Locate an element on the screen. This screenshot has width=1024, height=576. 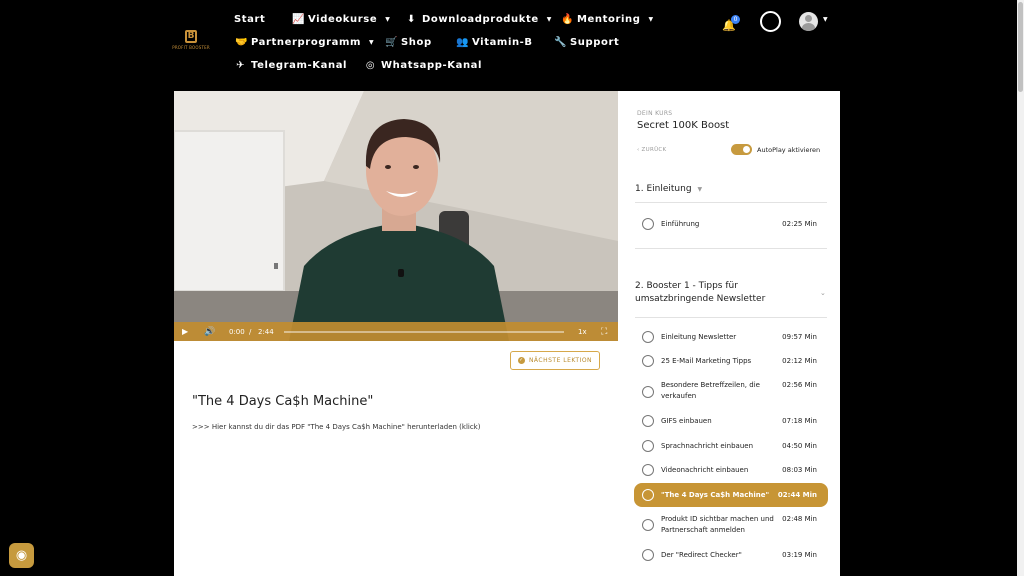
nav-telegram: ✈ Telegram-Kanal is located at coordinates (291, 65).